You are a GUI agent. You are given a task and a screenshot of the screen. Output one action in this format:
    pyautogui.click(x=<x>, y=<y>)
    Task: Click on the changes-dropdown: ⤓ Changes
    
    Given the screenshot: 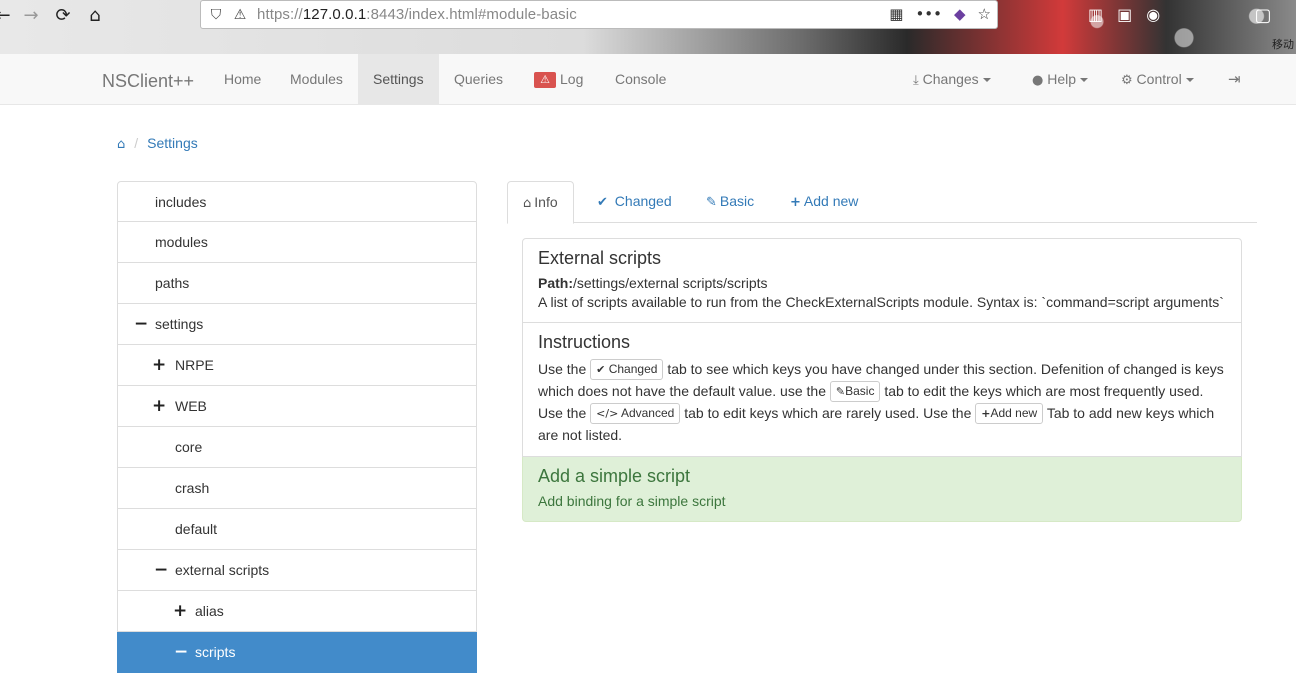 What is the action you would take?
    pyautogui.click(x=952, y=79)
    